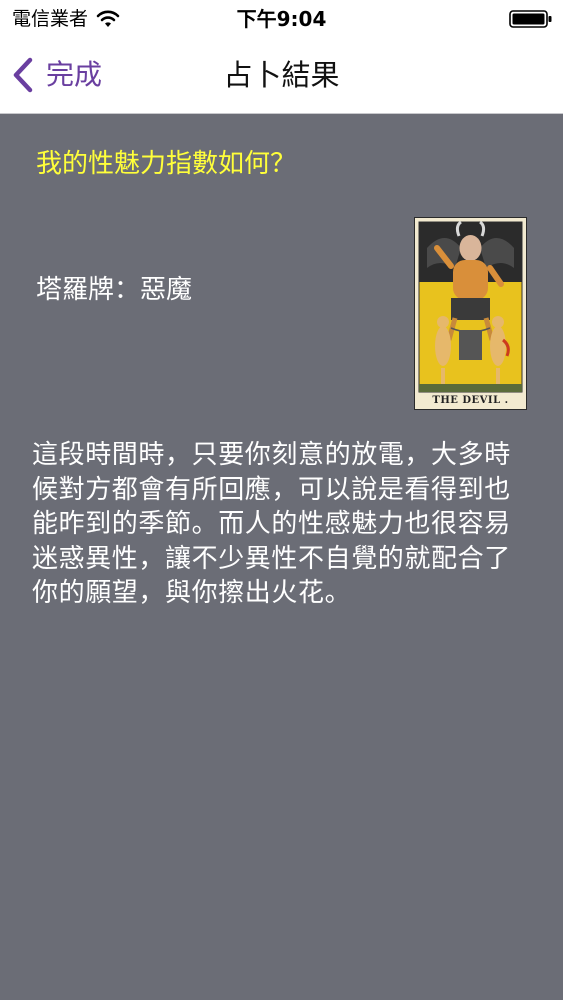 This screenshot has width=563, height=1000. I want to click on tarot-card-image: THE DEVIL ., so click(470, 313).